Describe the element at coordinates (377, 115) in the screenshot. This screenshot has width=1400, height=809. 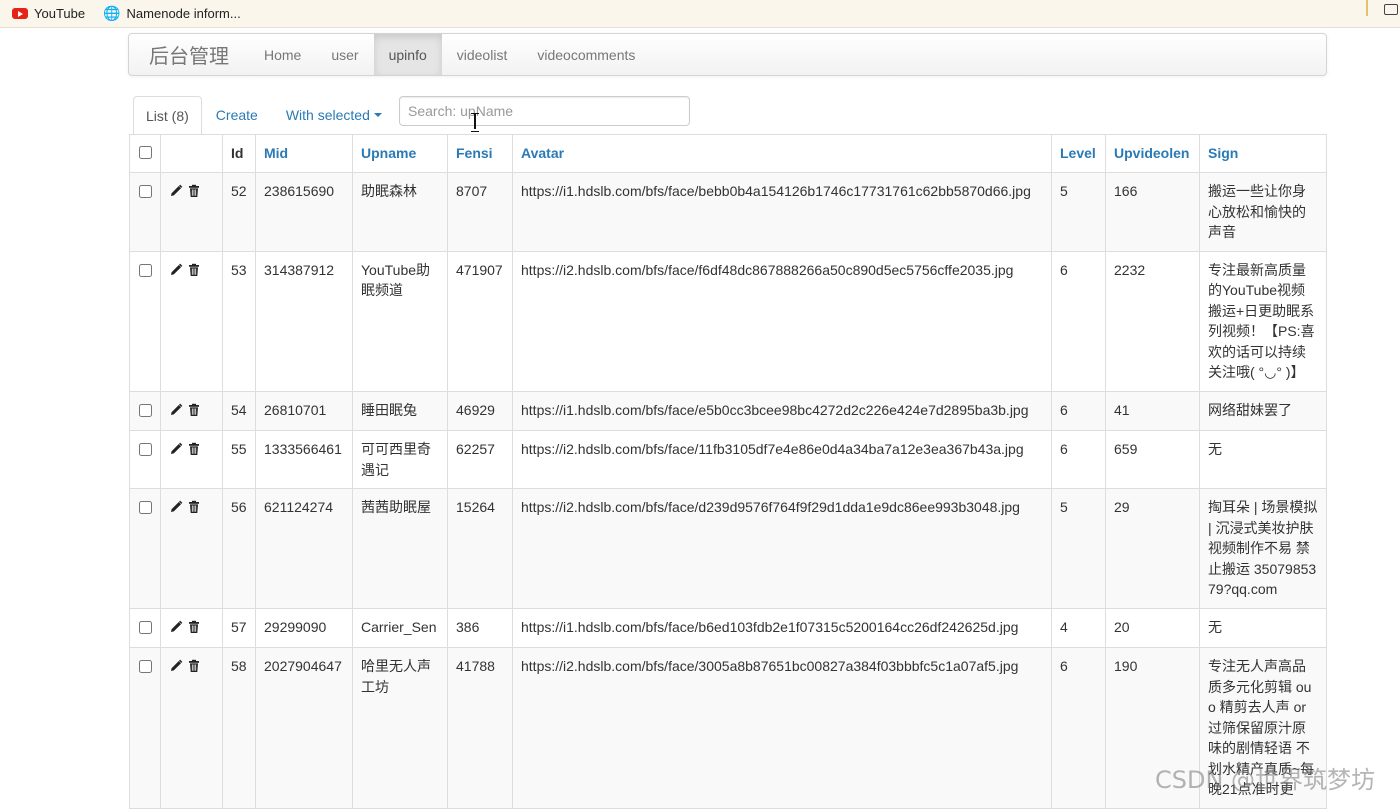
I see `caret-down-icon` at that location.